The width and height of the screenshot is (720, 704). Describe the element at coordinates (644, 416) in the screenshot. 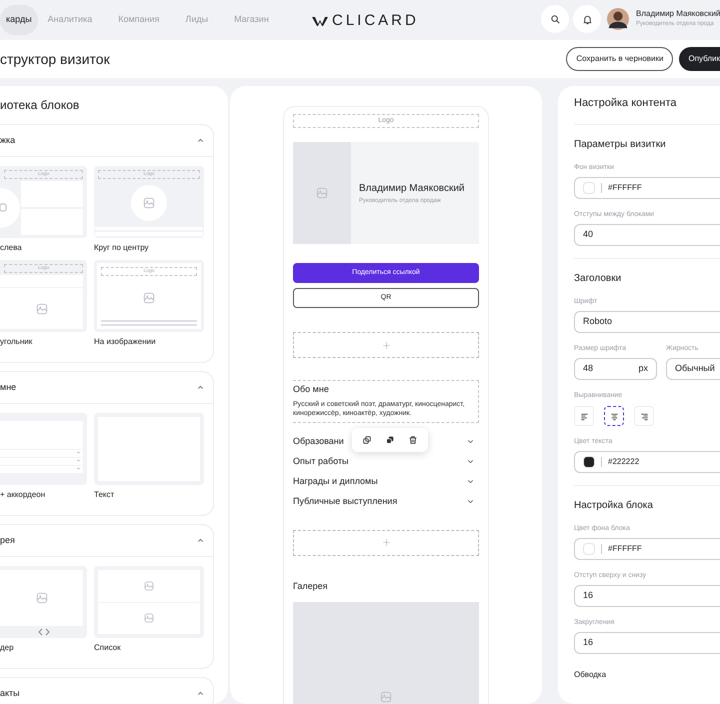

I see `align-right-button` at that location.